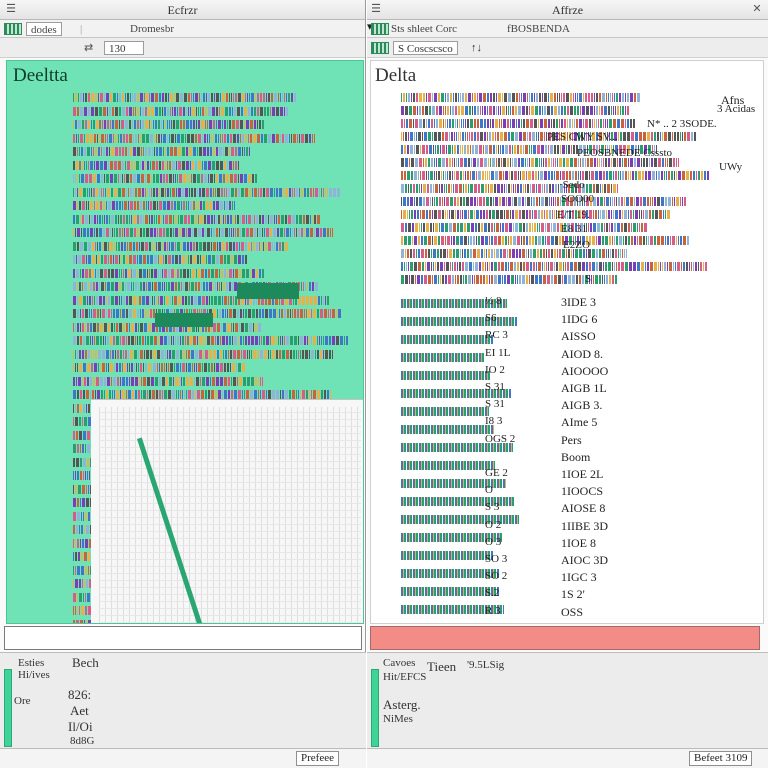 The image size is (768, 768). Describe the element at coordinates (495, 404) in the screenshot. I see `table-row-code: S 31` at that location.